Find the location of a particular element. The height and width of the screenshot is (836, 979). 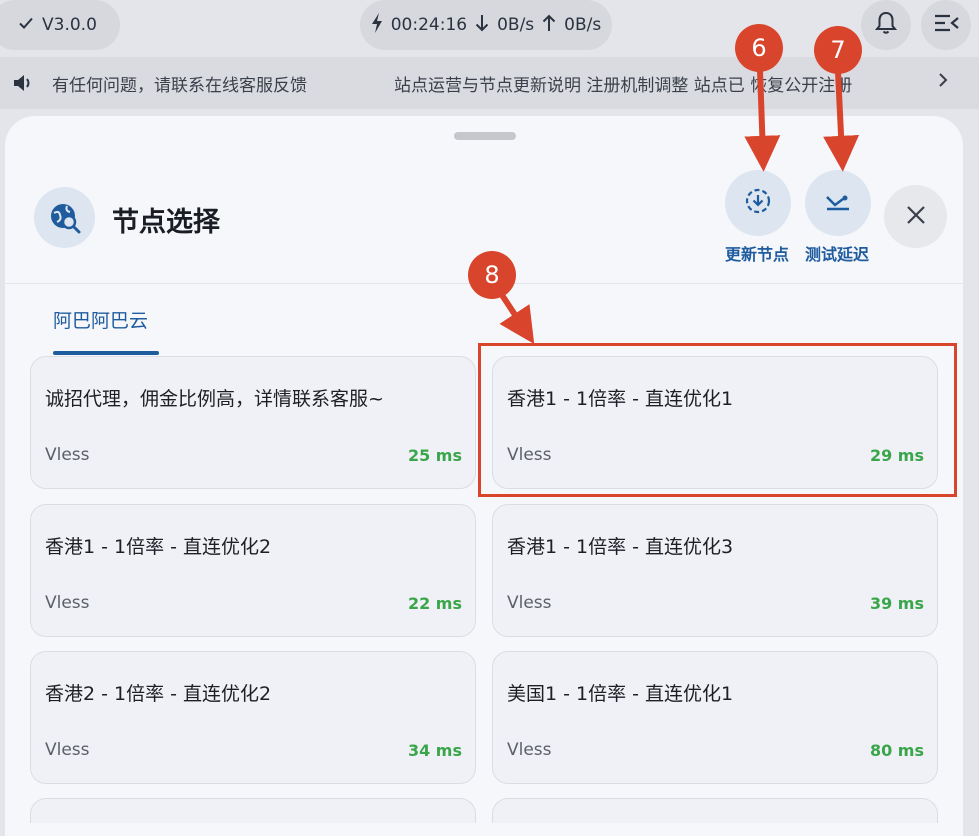

annotation-marker-7: 7 is located at coordinates (838, 50).